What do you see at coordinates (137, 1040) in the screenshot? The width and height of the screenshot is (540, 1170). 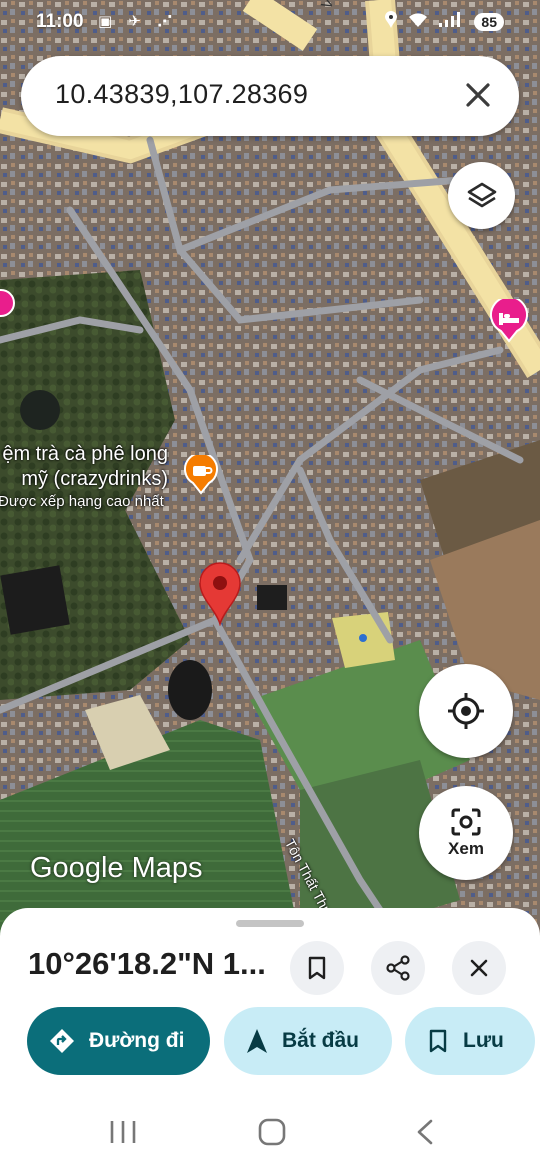 I see `directions-label: Đường đi` at bounding box center [137, 1040].